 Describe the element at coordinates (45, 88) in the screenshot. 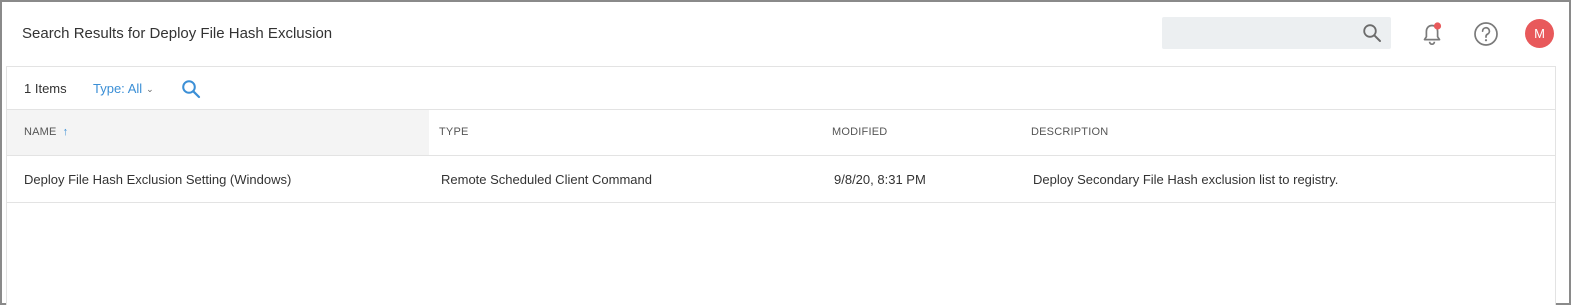

I see `items-count: 1 Items` at that location.